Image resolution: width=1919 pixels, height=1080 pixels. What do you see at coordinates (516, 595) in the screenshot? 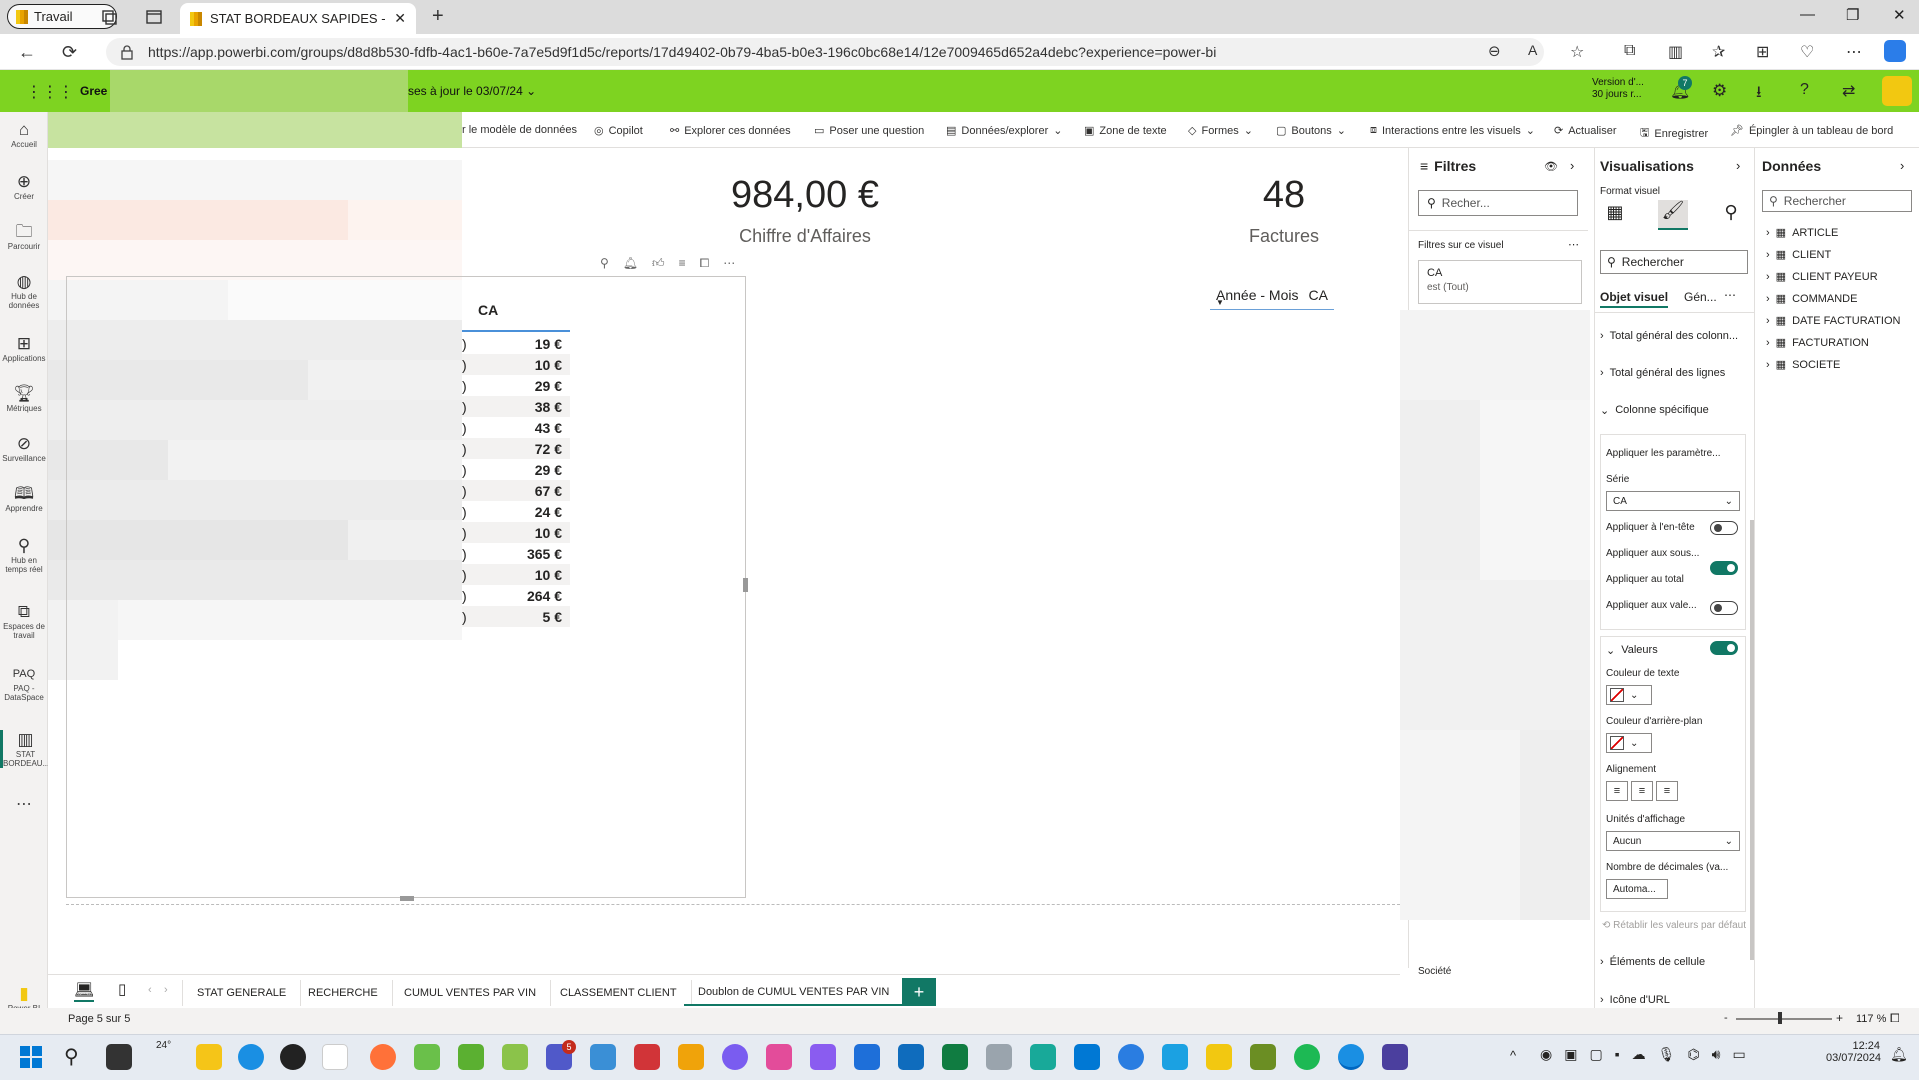
I see `table-row: ) 264 €` at bounding box center [516, 595].